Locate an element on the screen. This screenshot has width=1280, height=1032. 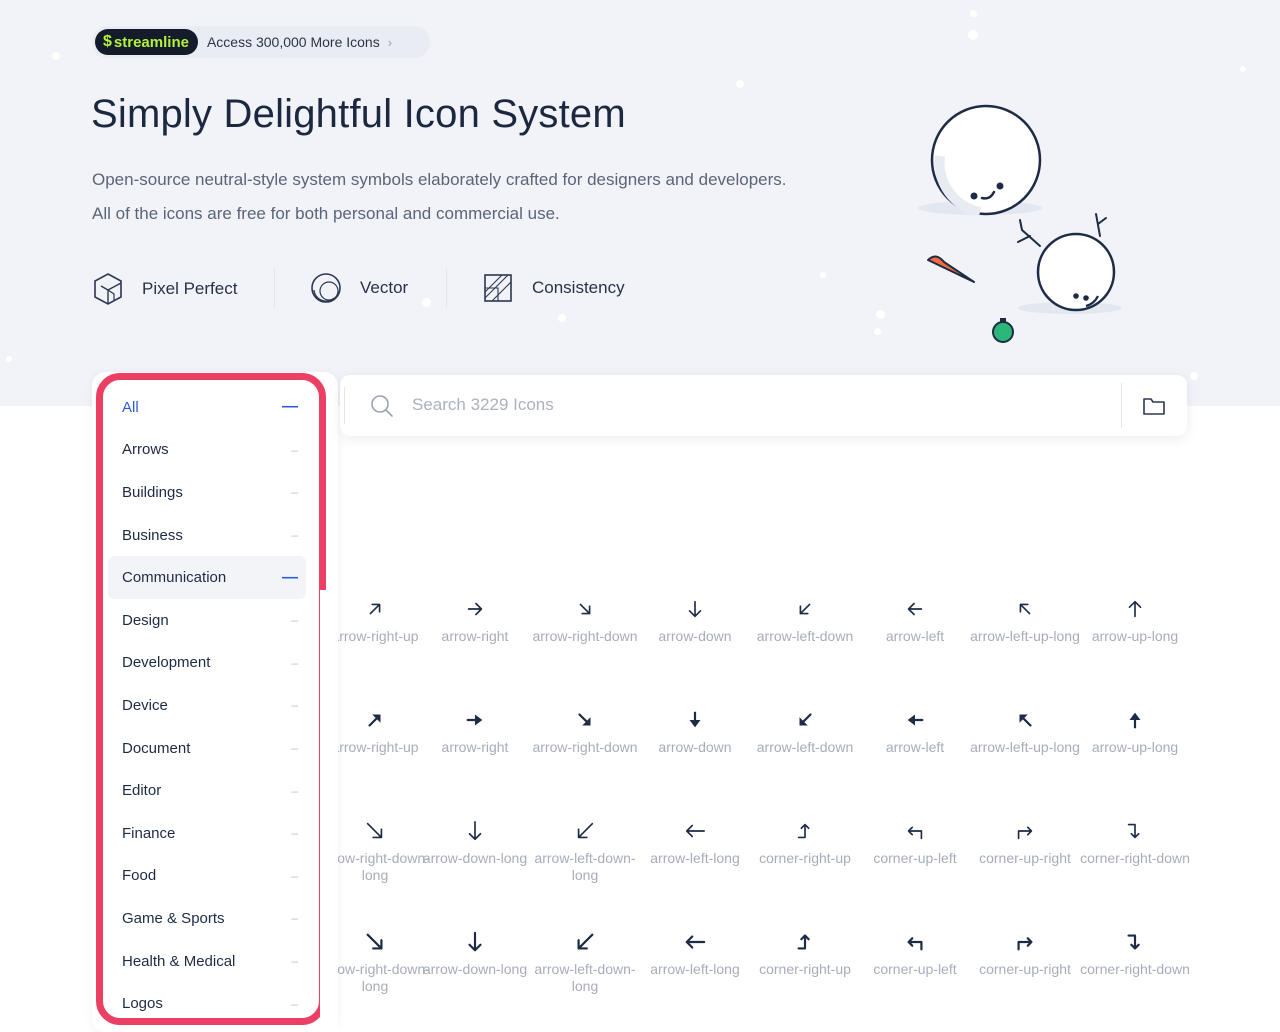
promo-banner: $ streamline Access 300,000 More Icons › is located at coordinates (261, 42).